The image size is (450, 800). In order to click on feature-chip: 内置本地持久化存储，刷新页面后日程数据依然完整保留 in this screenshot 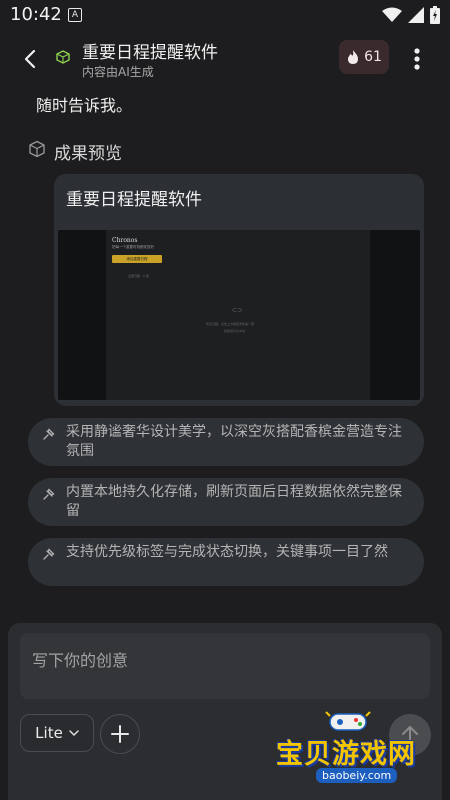, I will do `click(226, 502)`.